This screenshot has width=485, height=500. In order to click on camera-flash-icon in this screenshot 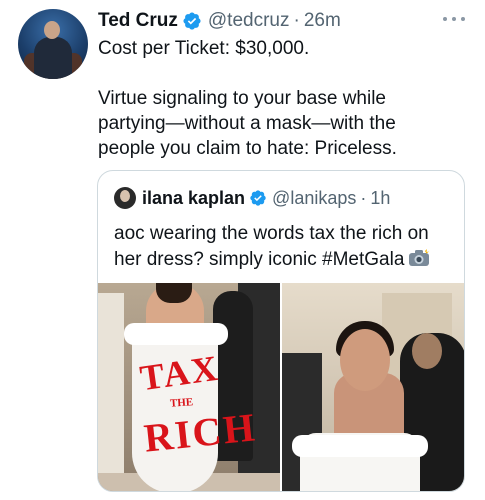, I will do `click(419, 257)`.